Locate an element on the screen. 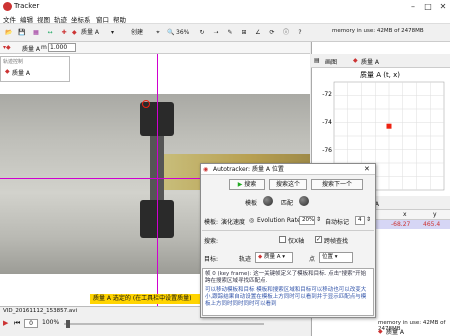  track-dropdown-icon: ▾◆ is located at coordinates (7, 47).